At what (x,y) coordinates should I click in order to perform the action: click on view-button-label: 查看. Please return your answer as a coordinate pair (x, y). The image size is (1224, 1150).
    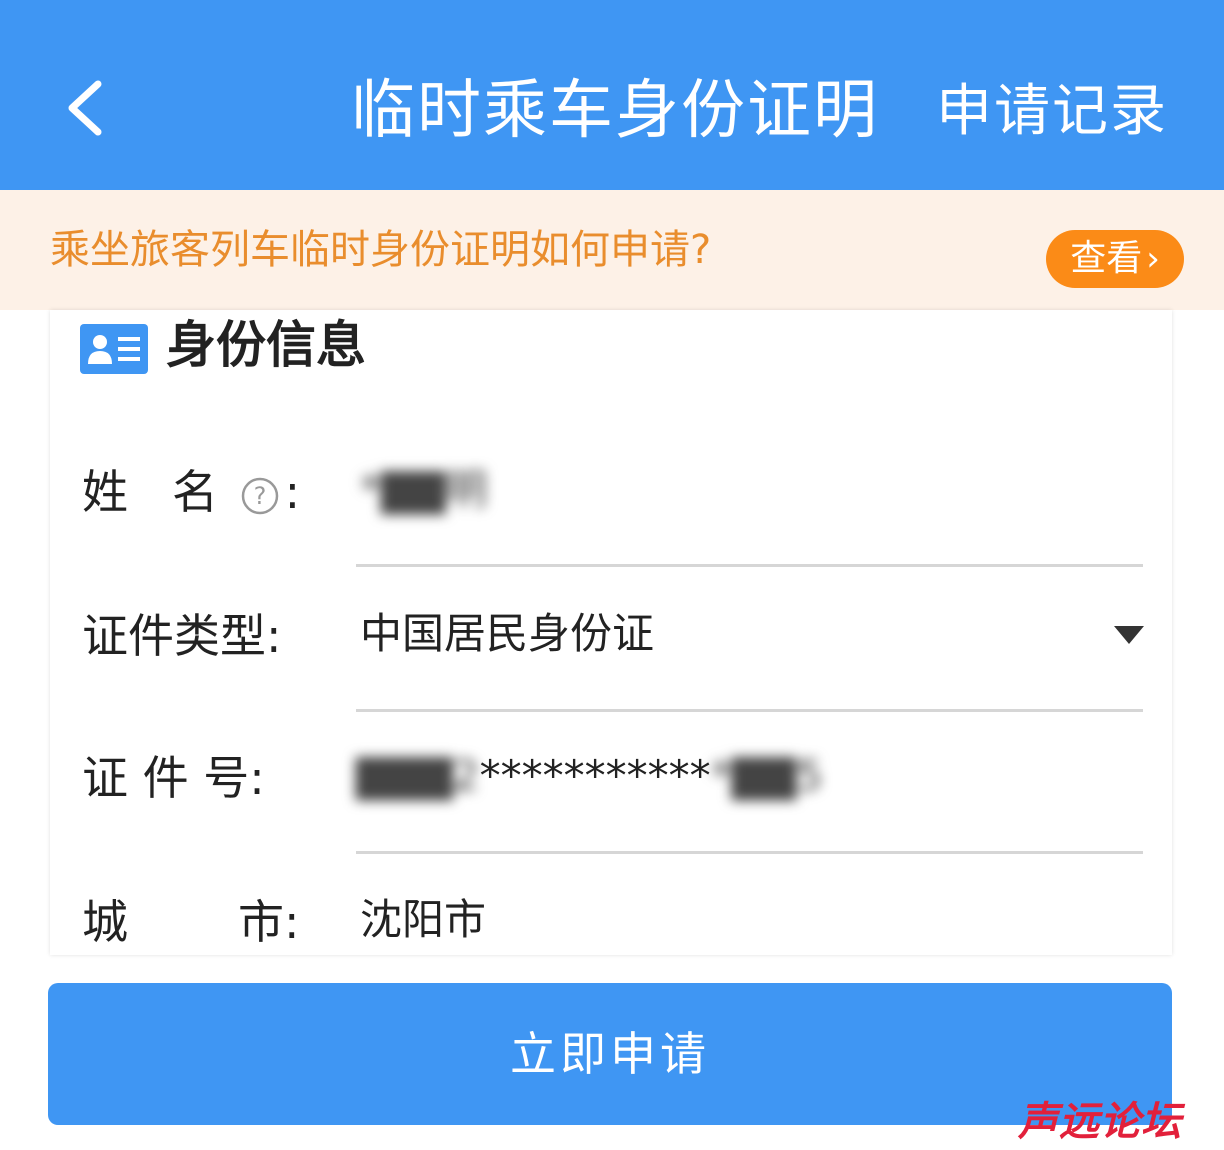
    Looking at the image, I should click on (1106, 258).